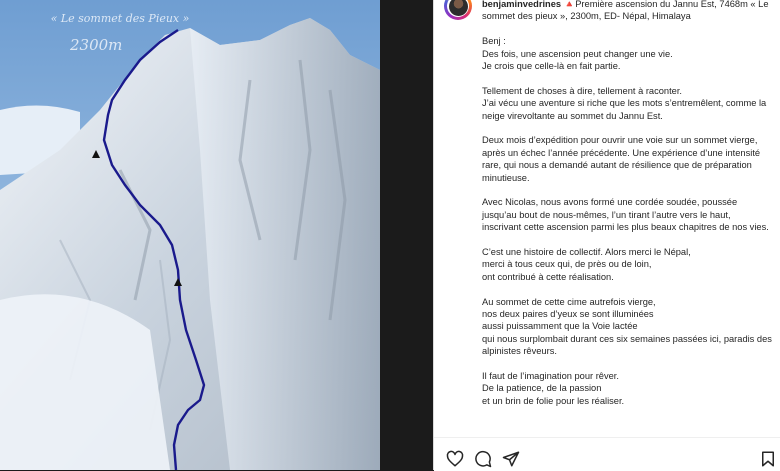 This screenshot has width=780, height=471. Describe the element at coordinates (511, 459) in the screenshot. I see `send-icon` at that location.